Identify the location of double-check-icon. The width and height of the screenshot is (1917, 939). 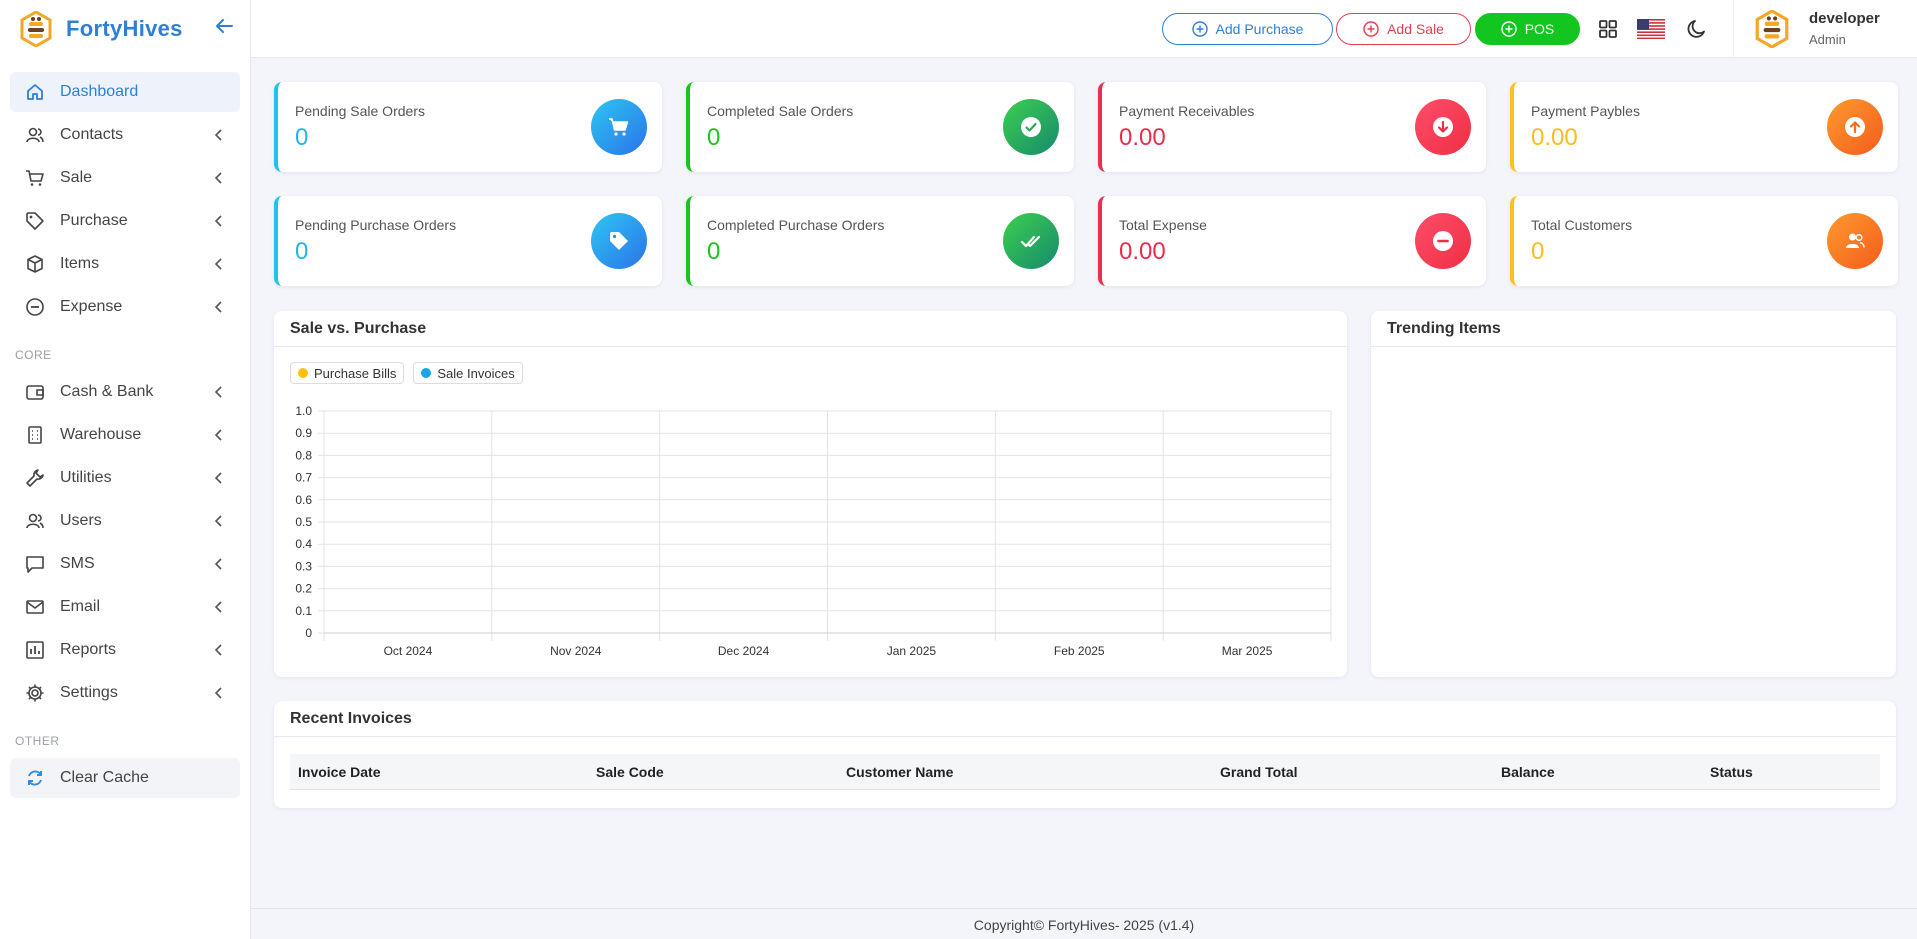
(1031, 241).